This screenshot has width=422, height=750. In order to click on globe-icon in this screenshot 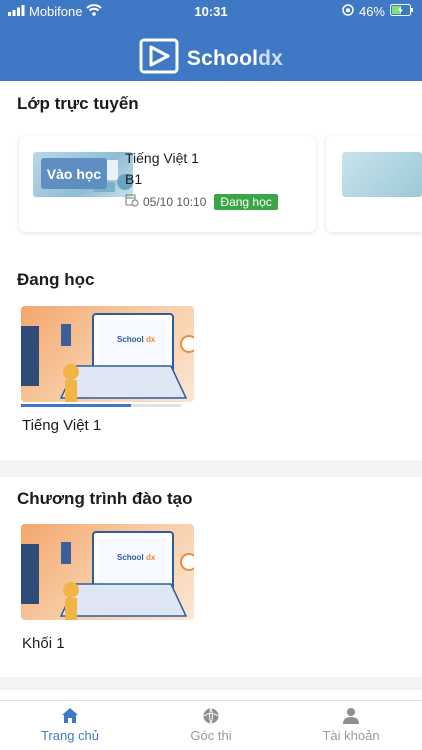, I will do `click(211, 716)`.